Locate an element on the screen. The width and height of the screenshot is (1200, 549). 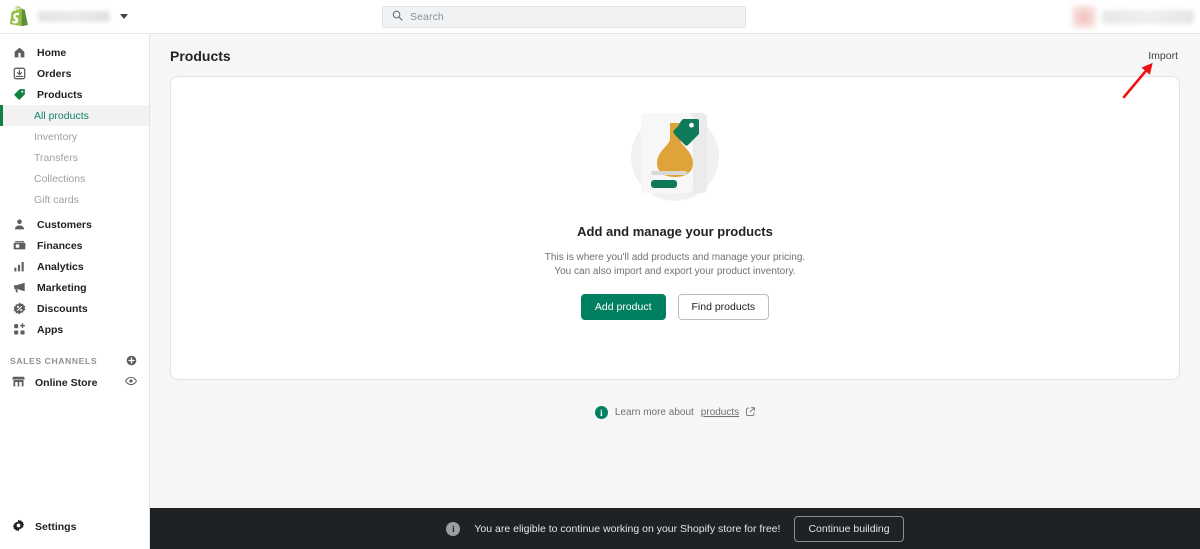
top-bar: Search is located at coordinates (600, 17).